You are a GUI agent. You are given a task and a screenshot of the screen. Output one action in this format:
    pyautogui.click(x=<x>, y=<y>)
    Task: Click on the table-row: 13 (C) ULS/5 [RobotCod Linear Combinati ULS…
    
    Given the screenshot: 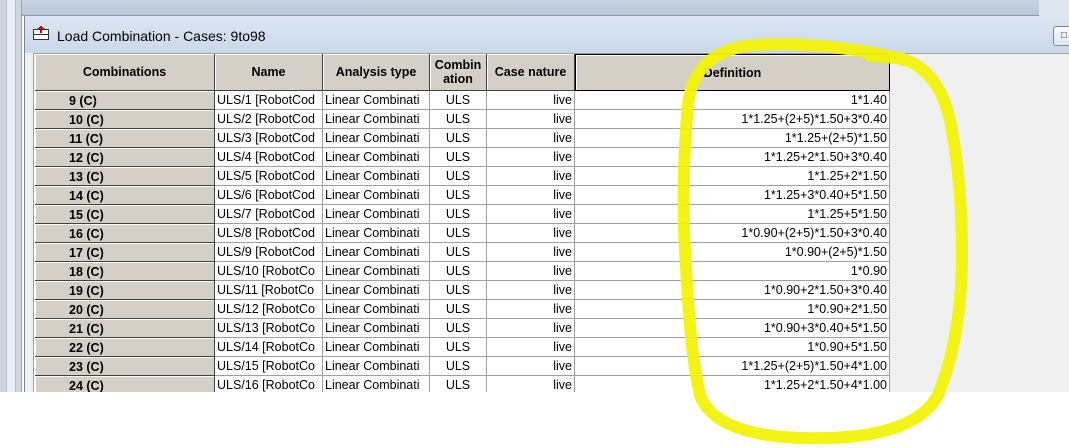 What is the action you would take?
    pyautogui.click(x=462, y=176)
    